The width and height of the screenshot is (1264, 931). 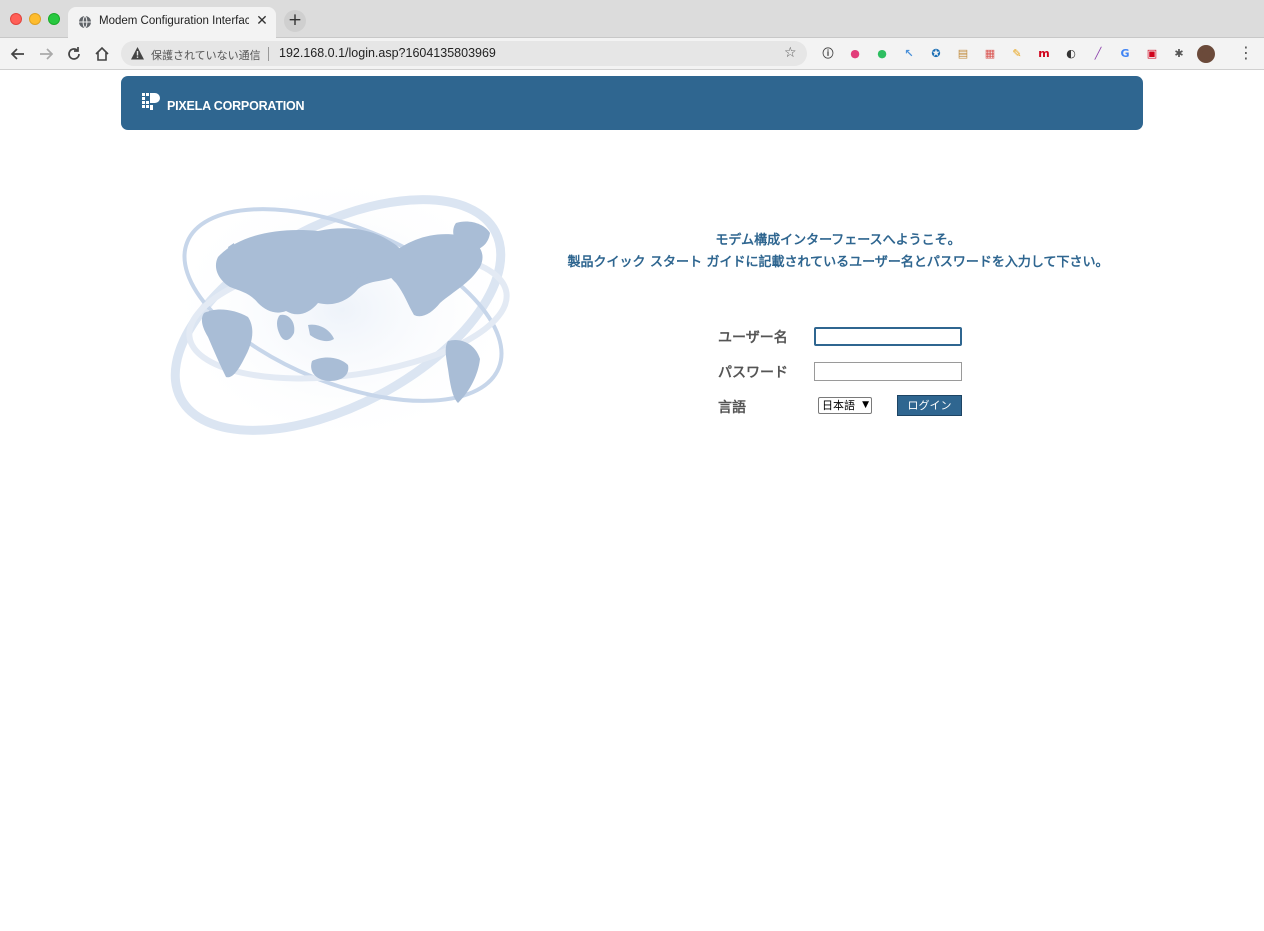 I want to click on omnibox-divider, so click(x=268, y=54).